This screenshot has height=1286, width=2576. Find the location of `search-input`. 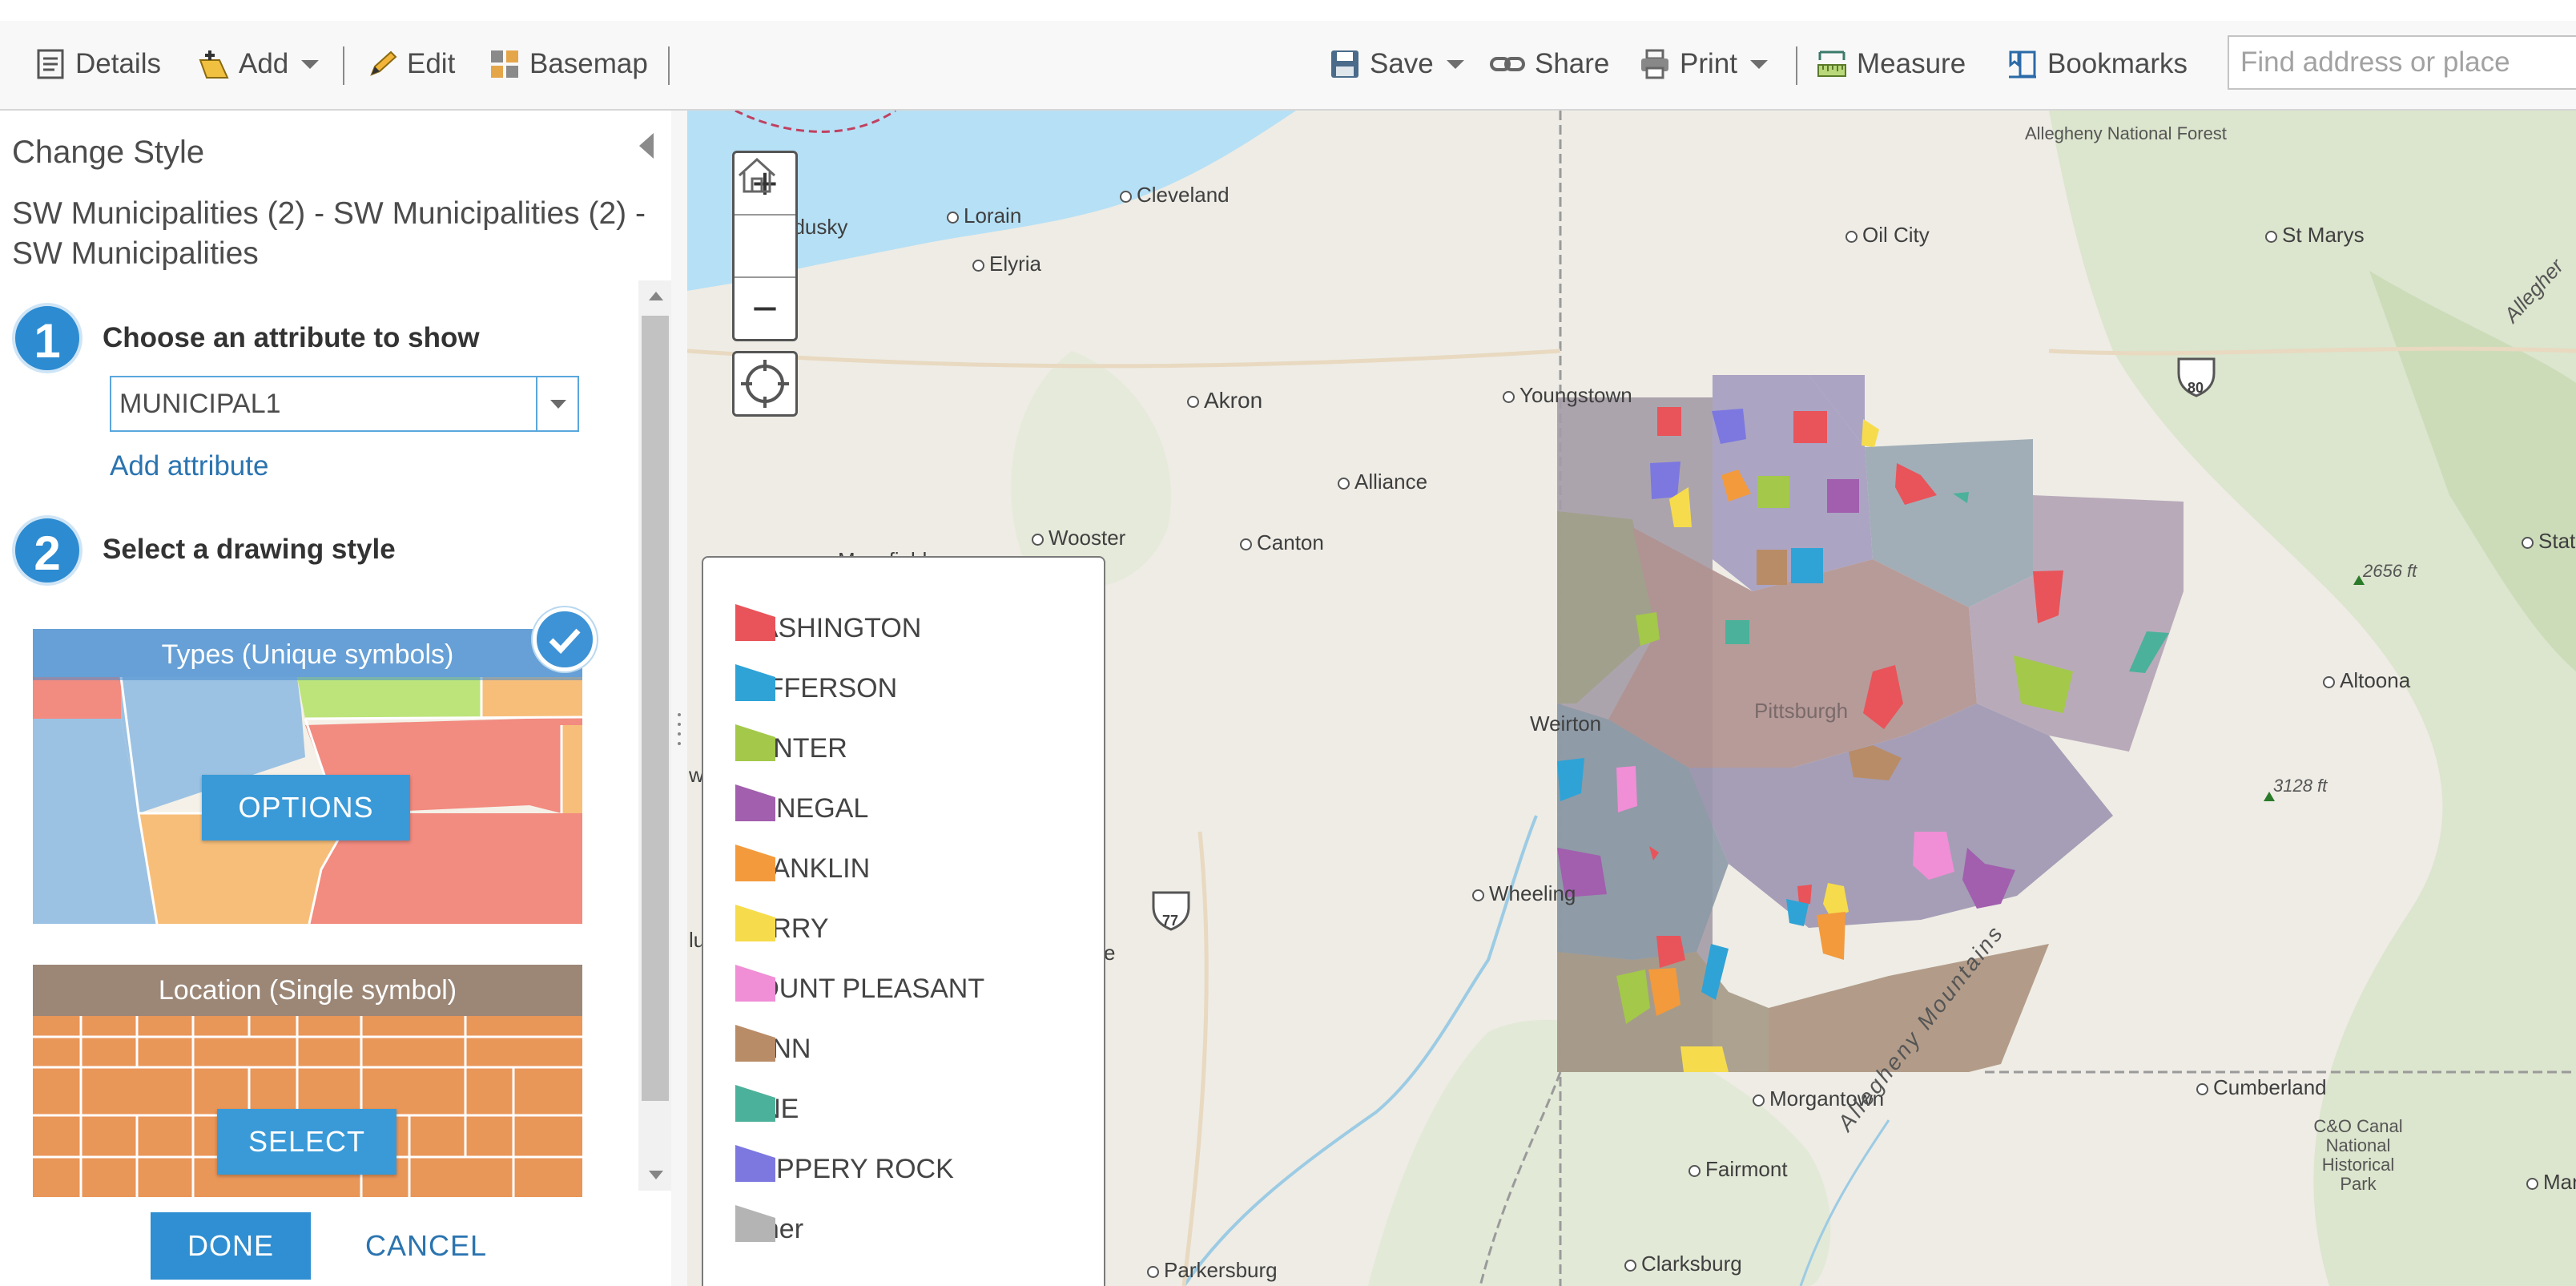

search-input is located at coordinates (2402, 62).